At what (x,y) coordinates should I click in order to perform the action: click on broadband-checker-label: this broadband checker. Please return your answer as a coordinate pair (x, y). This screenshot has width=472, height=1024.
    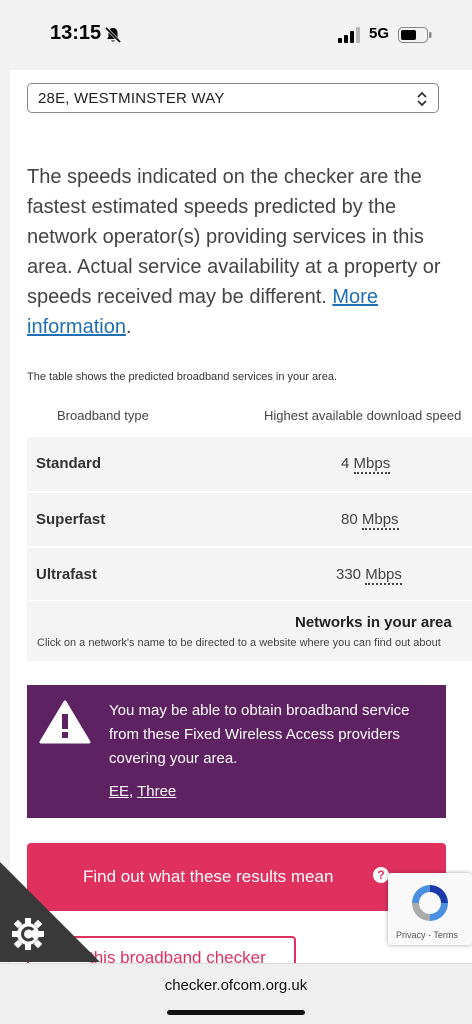
    Looking at the image, I should click on (177, 955).